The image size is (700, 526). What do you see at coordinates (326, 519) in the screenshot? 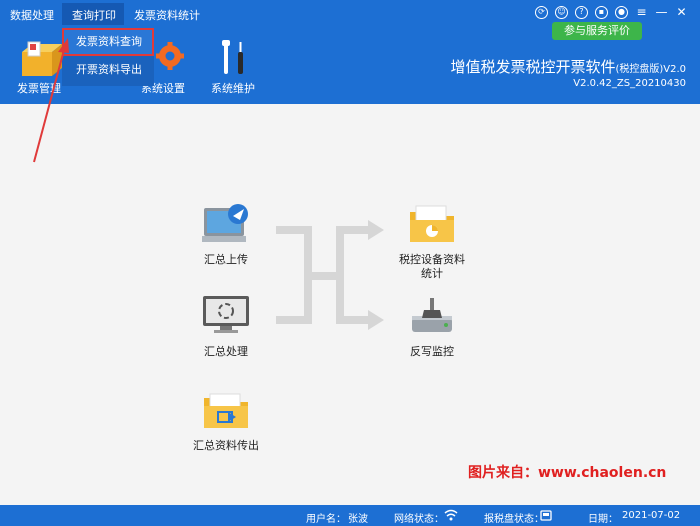
I see `status-user-label: 用户名：` at bounding box center [326, 519].